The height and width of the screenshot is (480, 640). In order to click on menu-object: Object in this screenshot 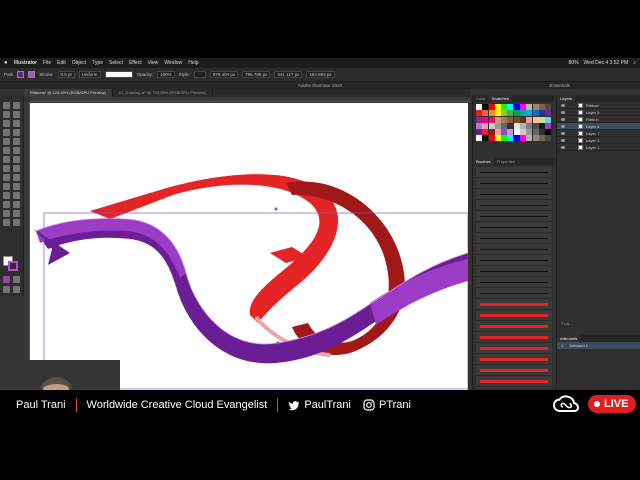, I will do `click(79, 63)`.